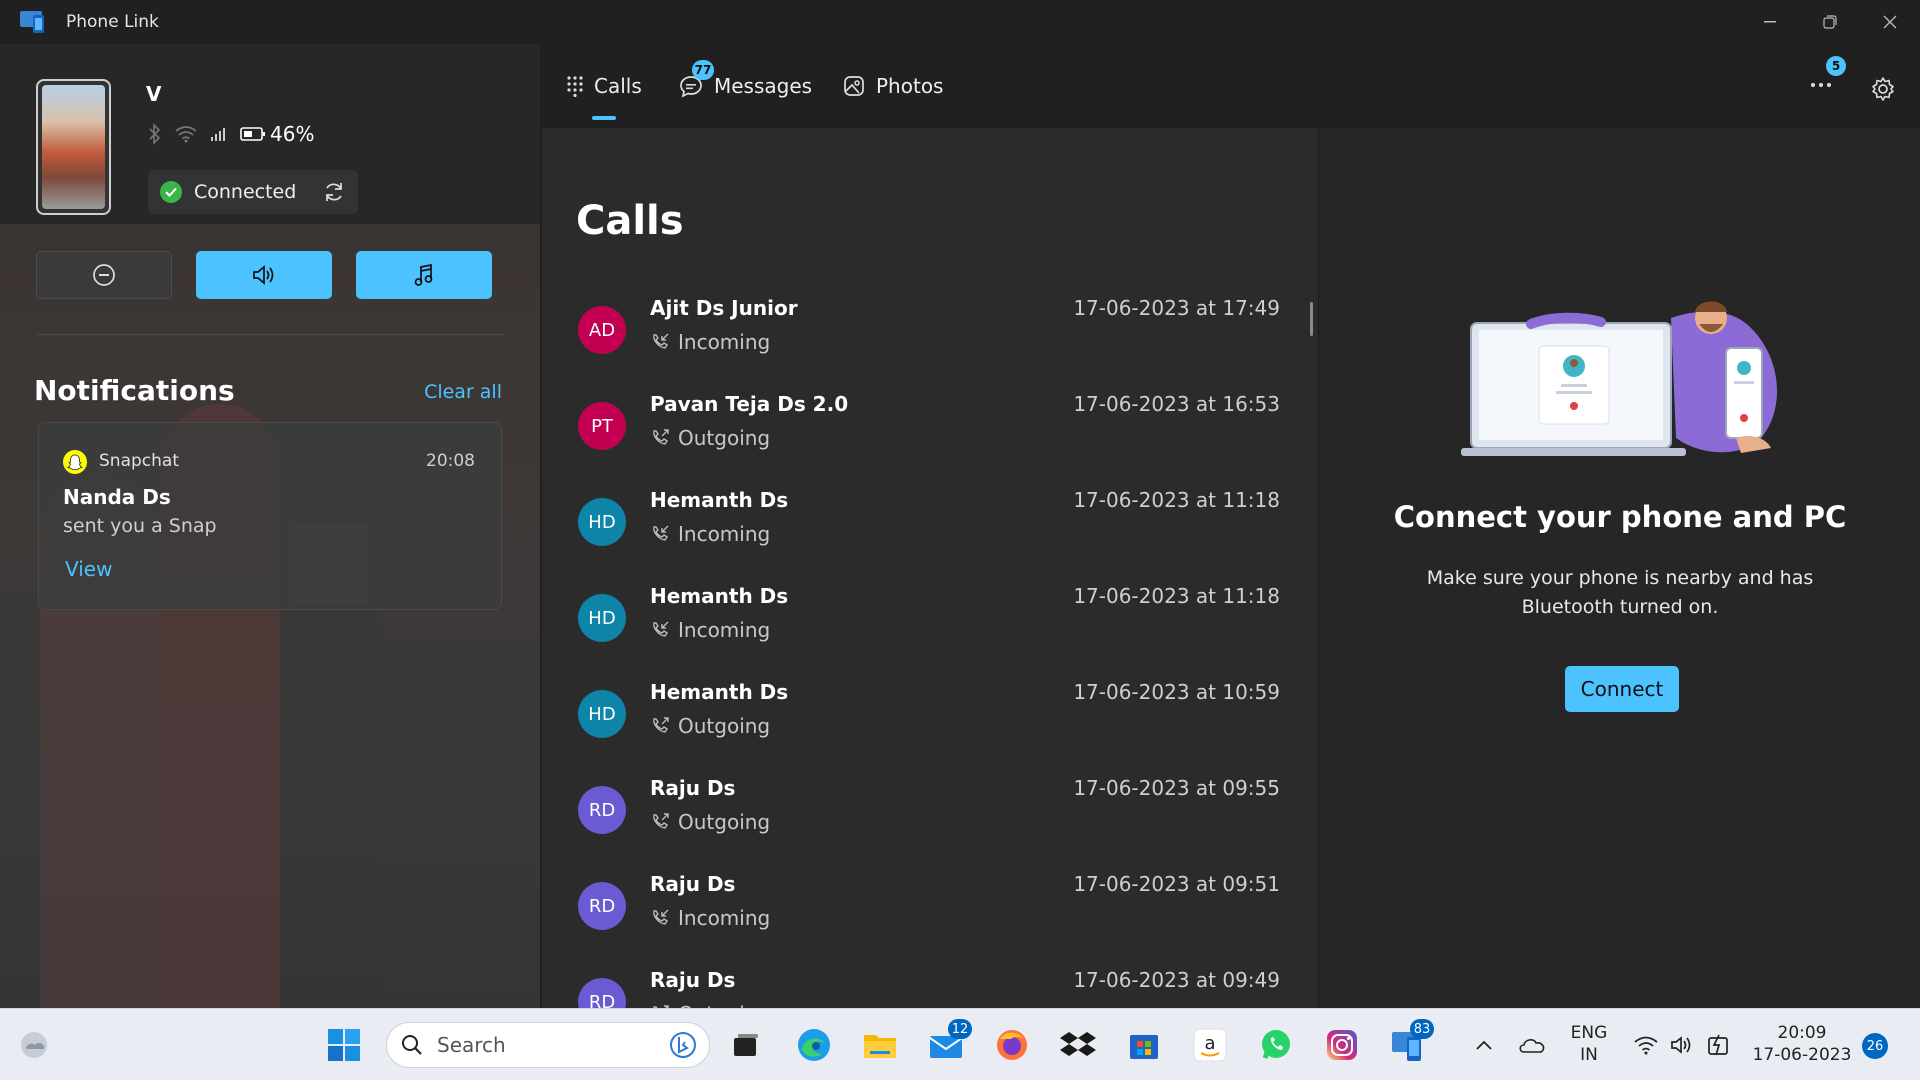 The height and width of the screenshot is (1080, 1920). What do you see at coordinates (1532, 1045) in the screenshot?
I see `onedrive-cloud-icon` at bounding box center [1532, 1045].